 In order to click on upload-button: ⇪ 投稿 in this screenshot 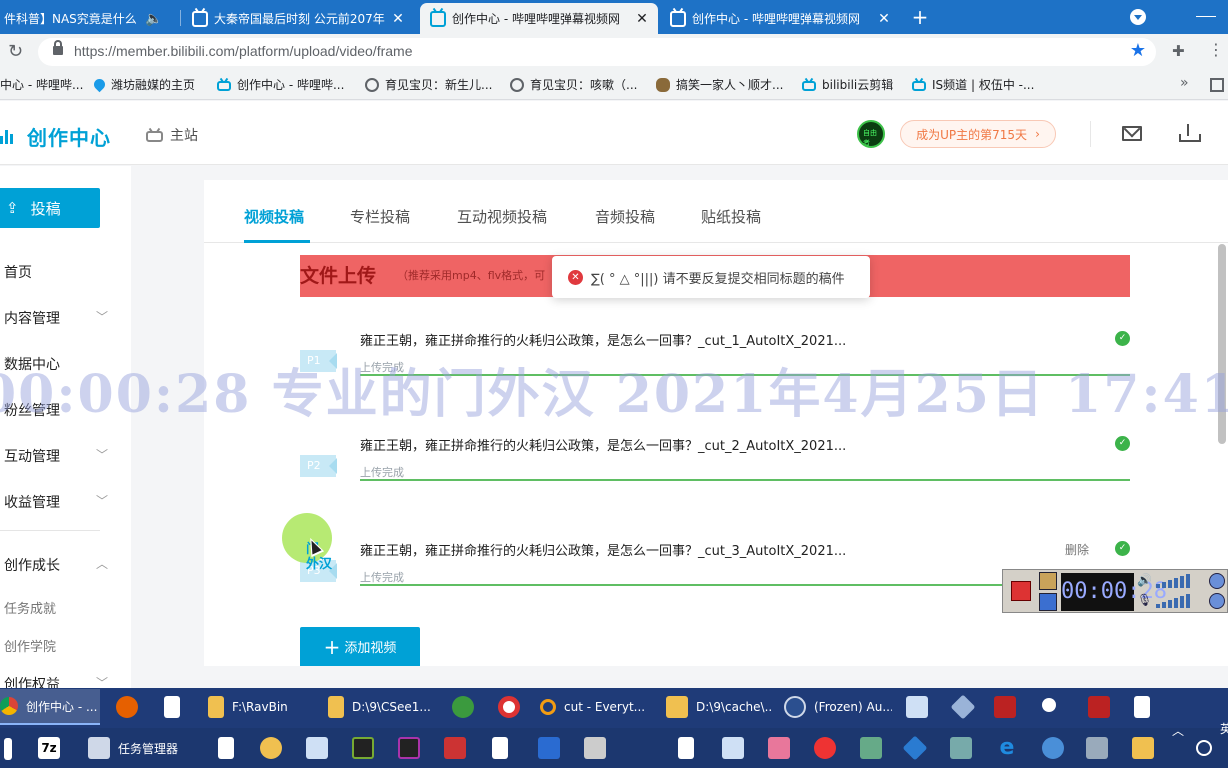, I will do `click(50, 208)`.